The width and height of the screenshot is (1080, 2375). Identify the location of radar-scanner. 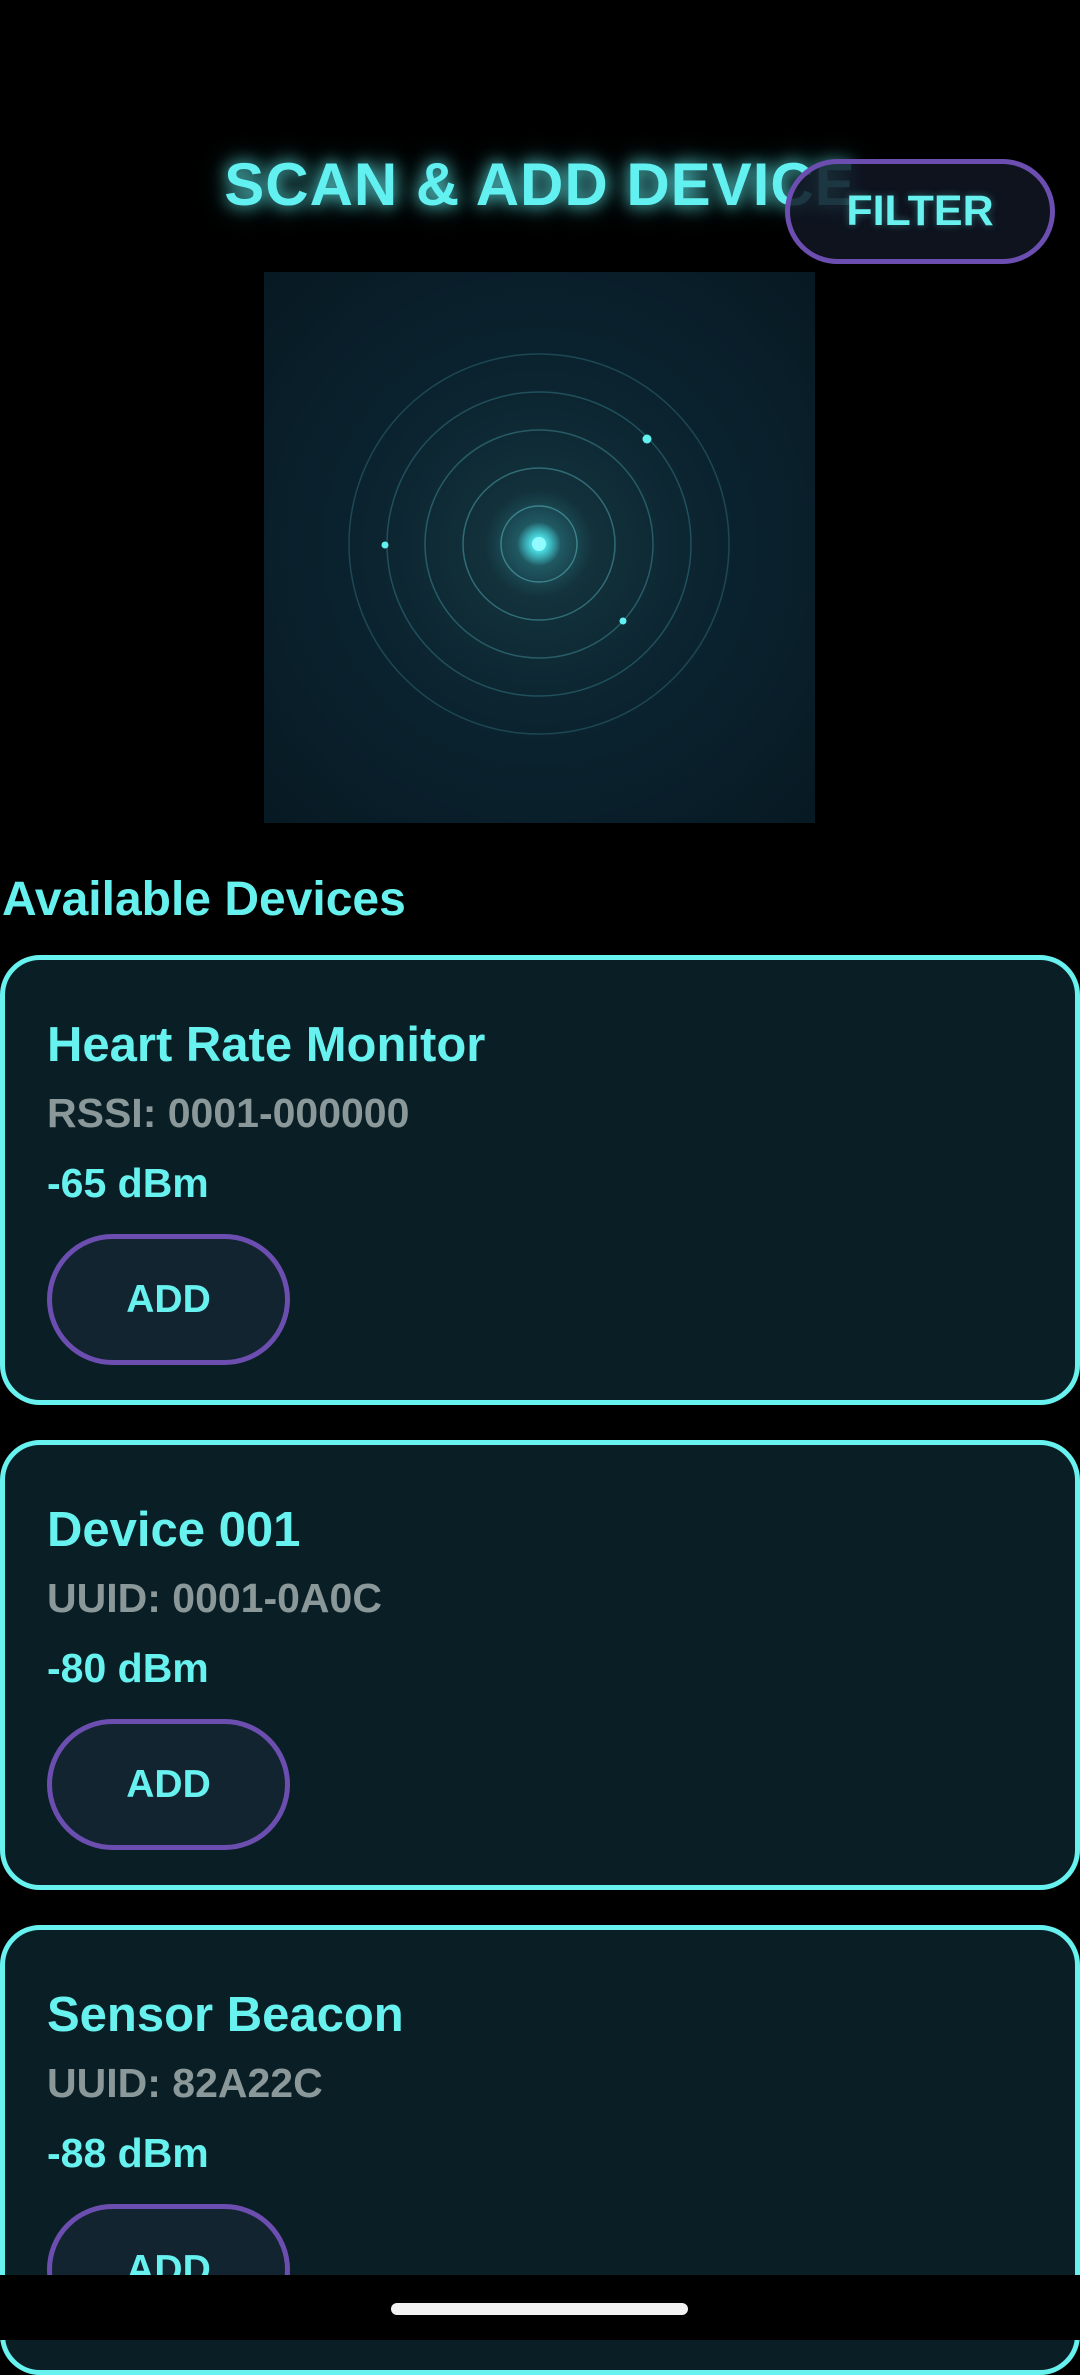
(539, 547).